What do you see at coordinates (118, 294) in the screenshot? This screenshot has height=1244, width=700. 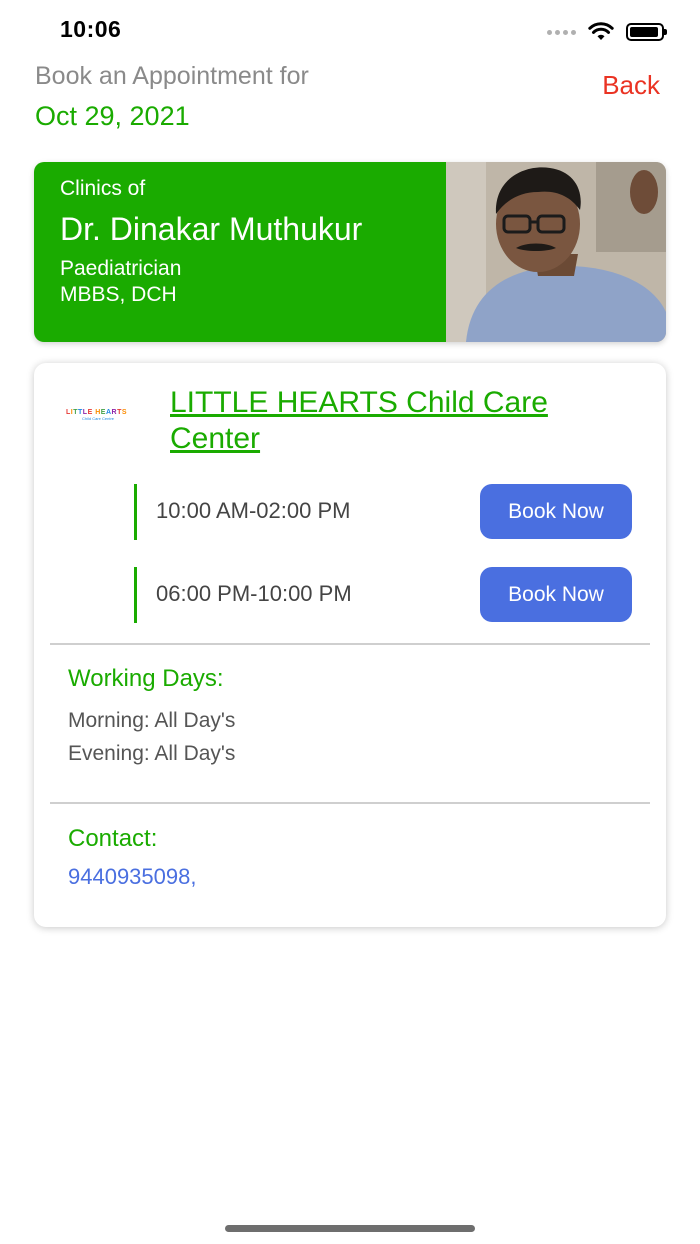 I see `doctor-degree: MBBS, DCH` at bounding box center [118, 294].